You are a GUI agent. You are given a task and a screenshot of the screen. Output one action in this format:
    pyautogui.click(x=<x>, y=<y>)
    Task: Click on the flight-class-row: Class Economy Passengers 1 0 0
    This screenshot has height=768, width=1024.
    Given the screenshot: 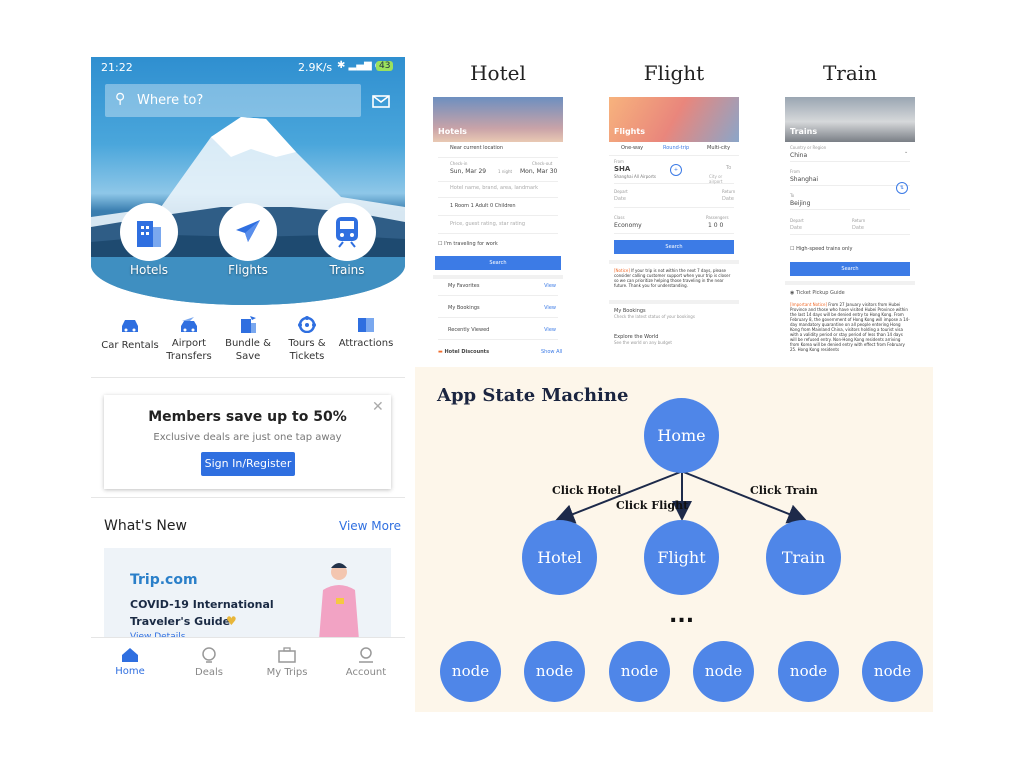 What is the action you would take?
    pyautogui.click(x=674, y=224)
    